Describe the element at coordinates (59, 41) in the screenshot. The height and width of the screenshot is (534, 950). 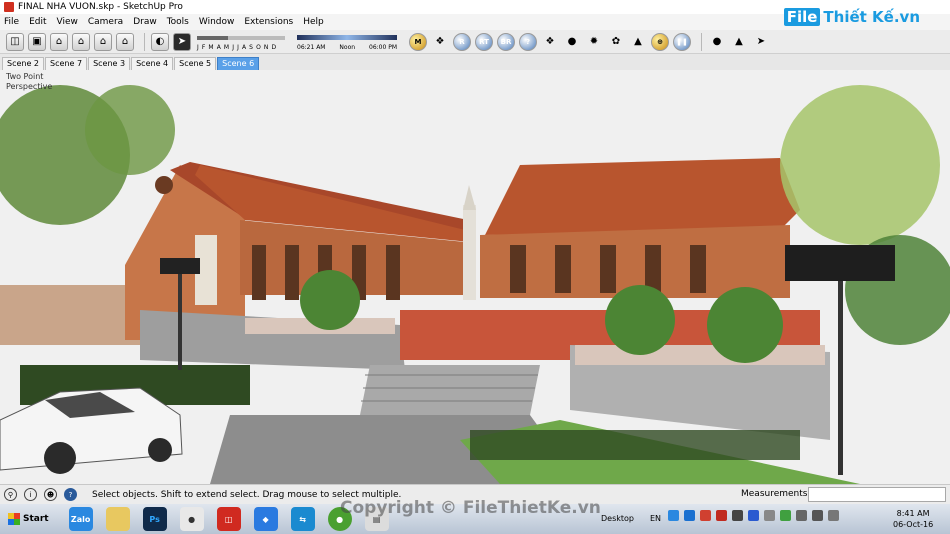
I see `home-top-view-icon: ⌂` at that location.